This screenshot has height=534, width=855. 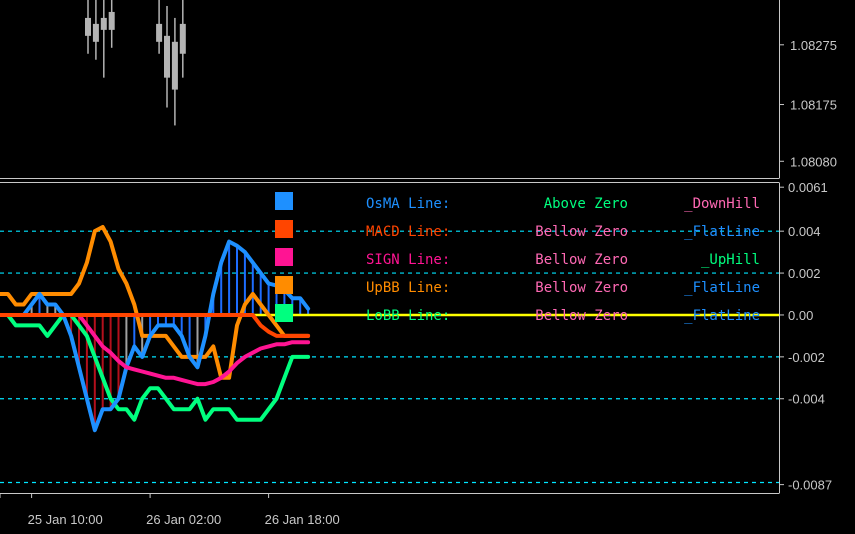 I want to click on time-tick-label: 25 Jan 10:00, so click(x=65, y=519).